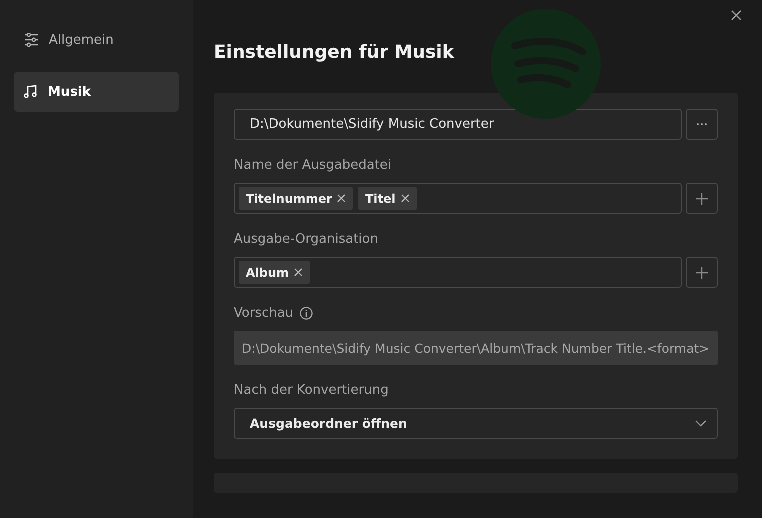  I want to click on tag-label: Titel, so click(380, 199).